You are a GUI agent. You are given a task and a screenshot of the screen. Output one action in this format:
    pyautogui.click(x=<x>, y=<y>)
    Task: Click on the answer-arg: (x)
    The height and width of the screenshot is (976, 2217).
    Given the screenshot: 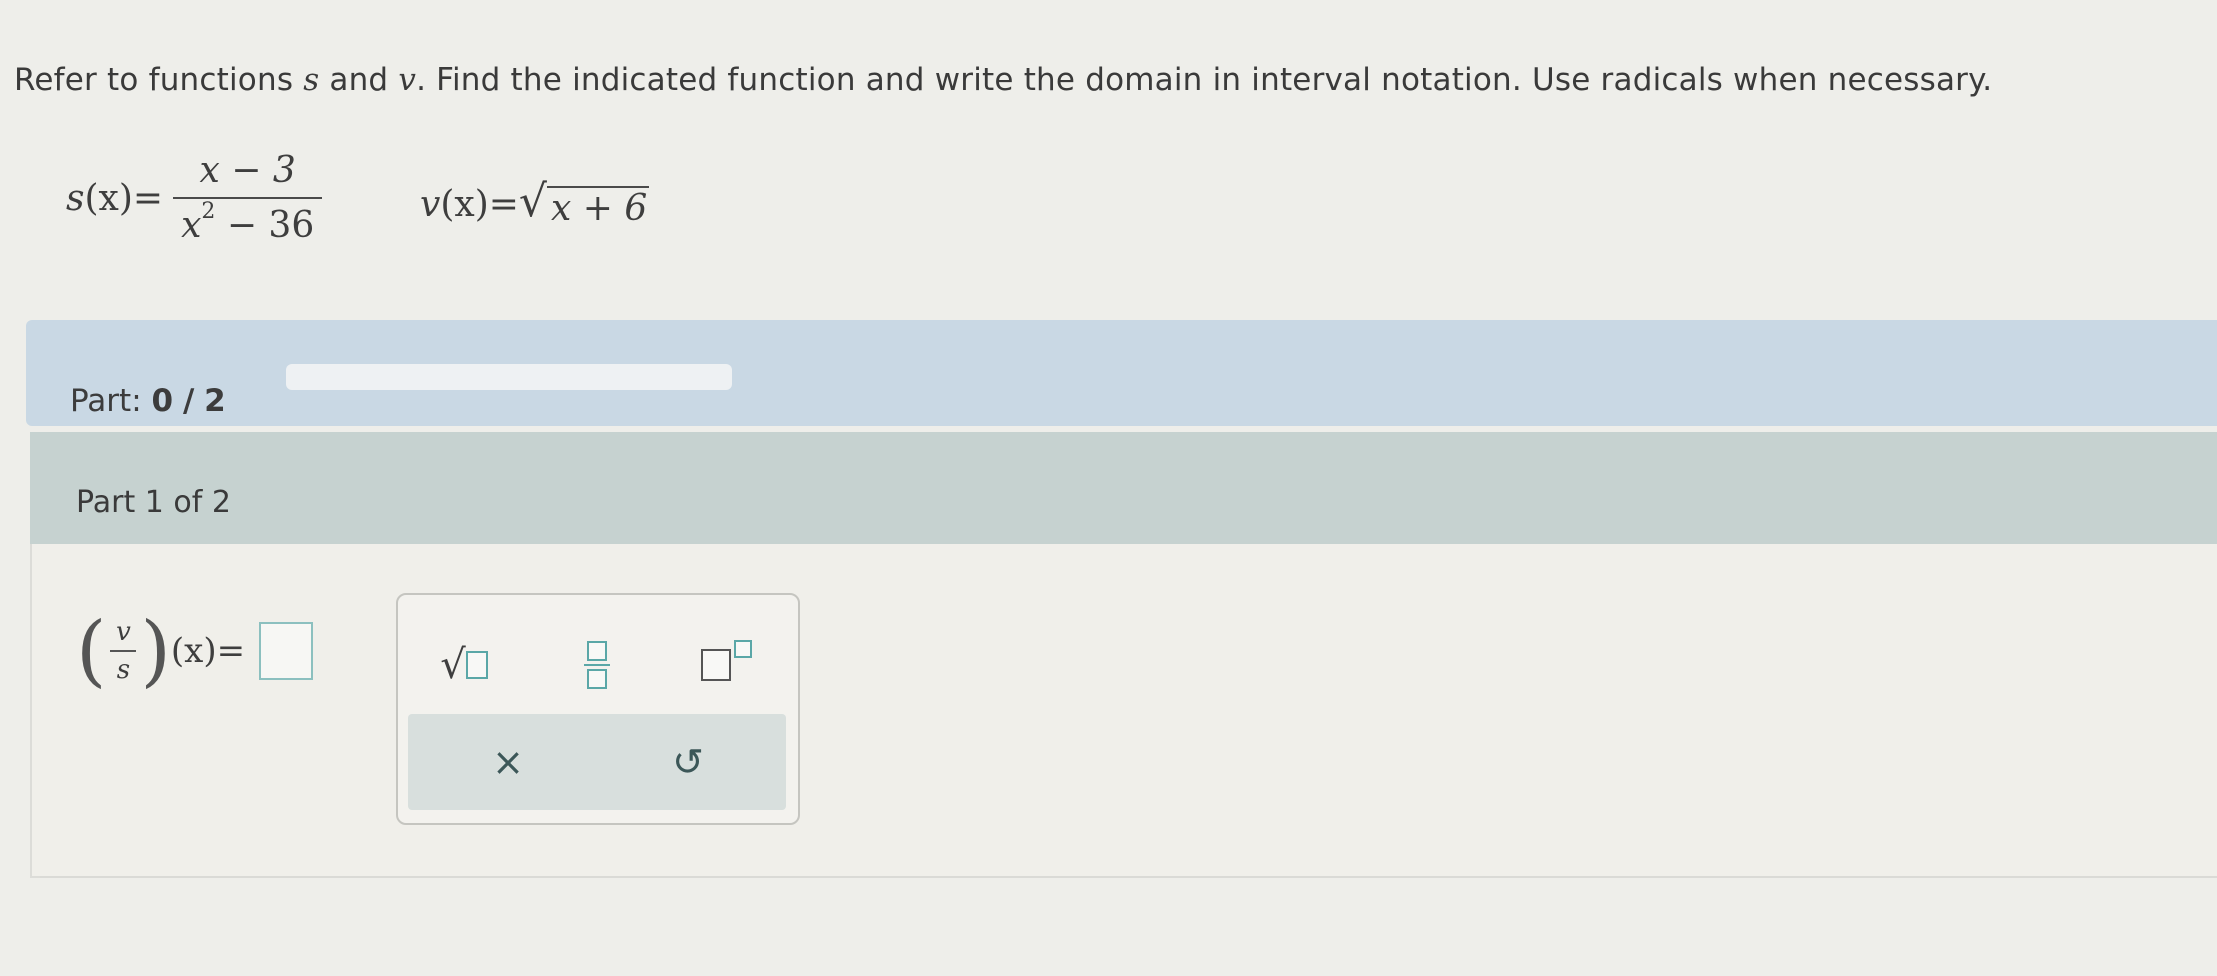 What is the action you would take?
    pyautogui.click(x=193, y=651)
    